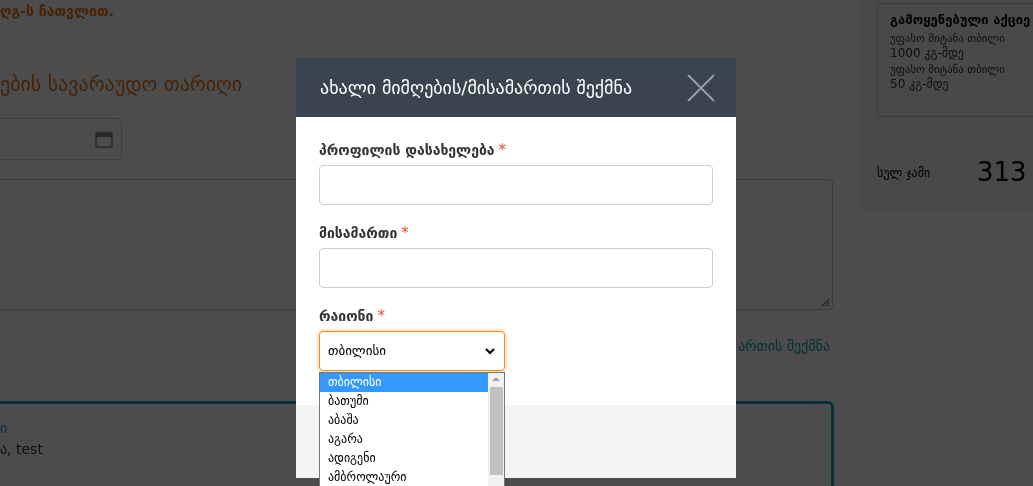 The height and width of the screenshot is (486, 1033). What do you see at coordinates (407, 150) in the screenshot?
I see `field-label: პროფილის დასახელება` at bounding box center [407, 150].